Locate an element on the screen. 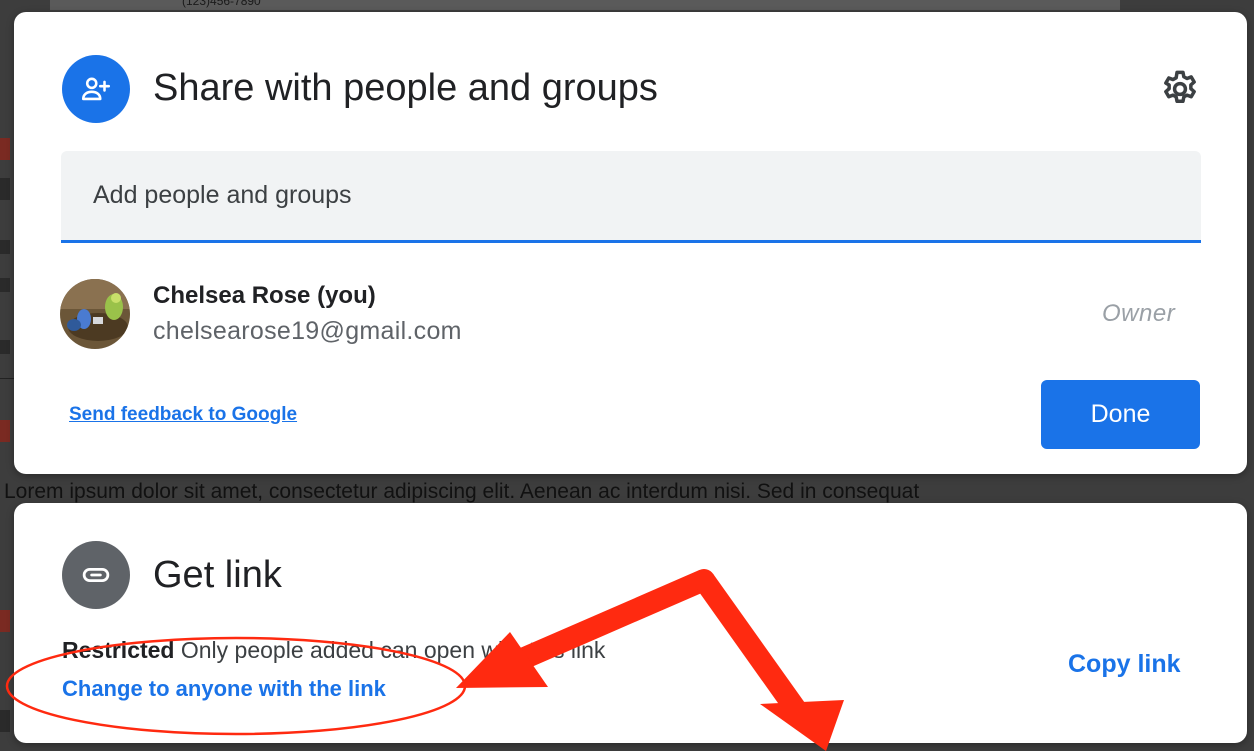 Image resolution: width=1254 pixels, height=751 pixels. avatar is located at coordinates (95, 314).